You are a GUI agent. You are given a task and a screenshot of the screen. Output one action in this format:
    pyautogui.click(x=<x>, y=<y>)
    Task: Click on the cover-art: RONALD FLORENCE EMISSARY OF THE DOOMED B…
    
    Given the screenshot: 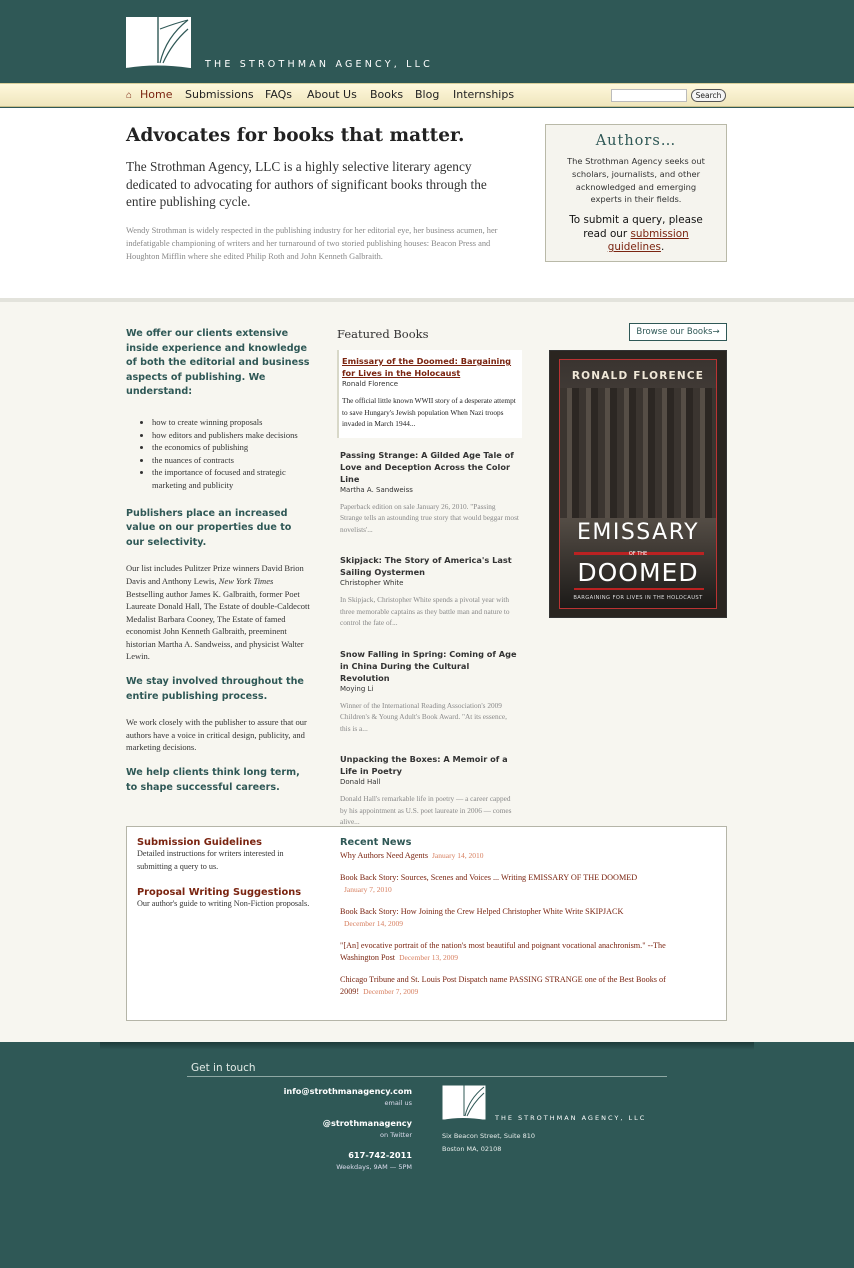 What is the action you would take?
    pyautogui.click(x=638, y=484)
    